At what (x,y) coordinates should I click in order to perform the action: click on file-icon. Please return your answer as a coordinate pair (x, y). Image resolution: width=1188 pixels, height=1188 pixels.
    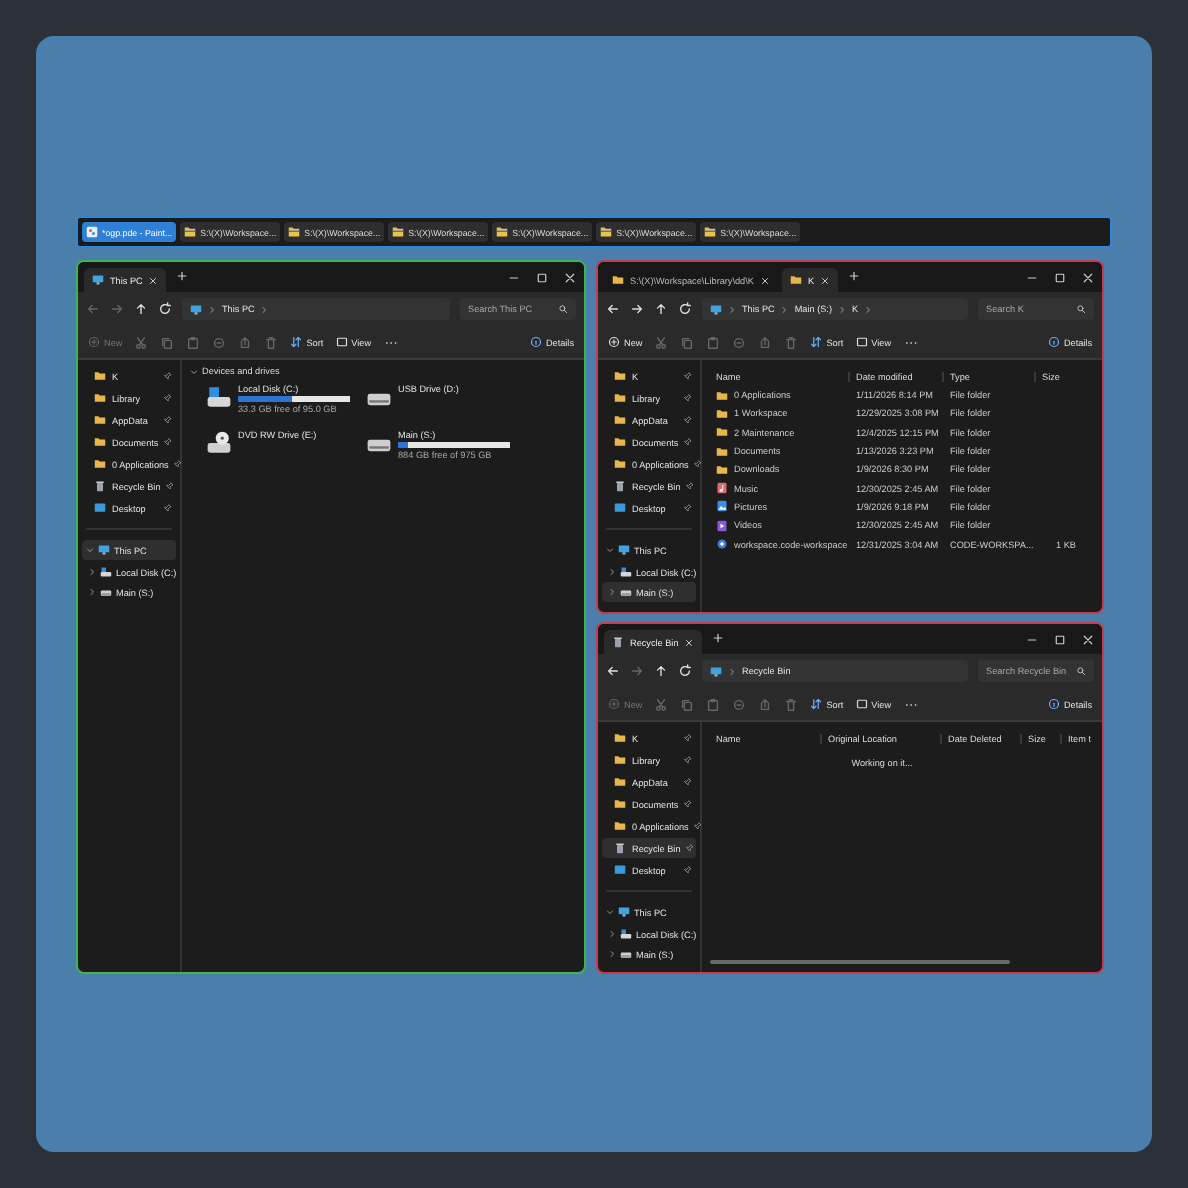
    Looking at the image, I should click on (722, 544).